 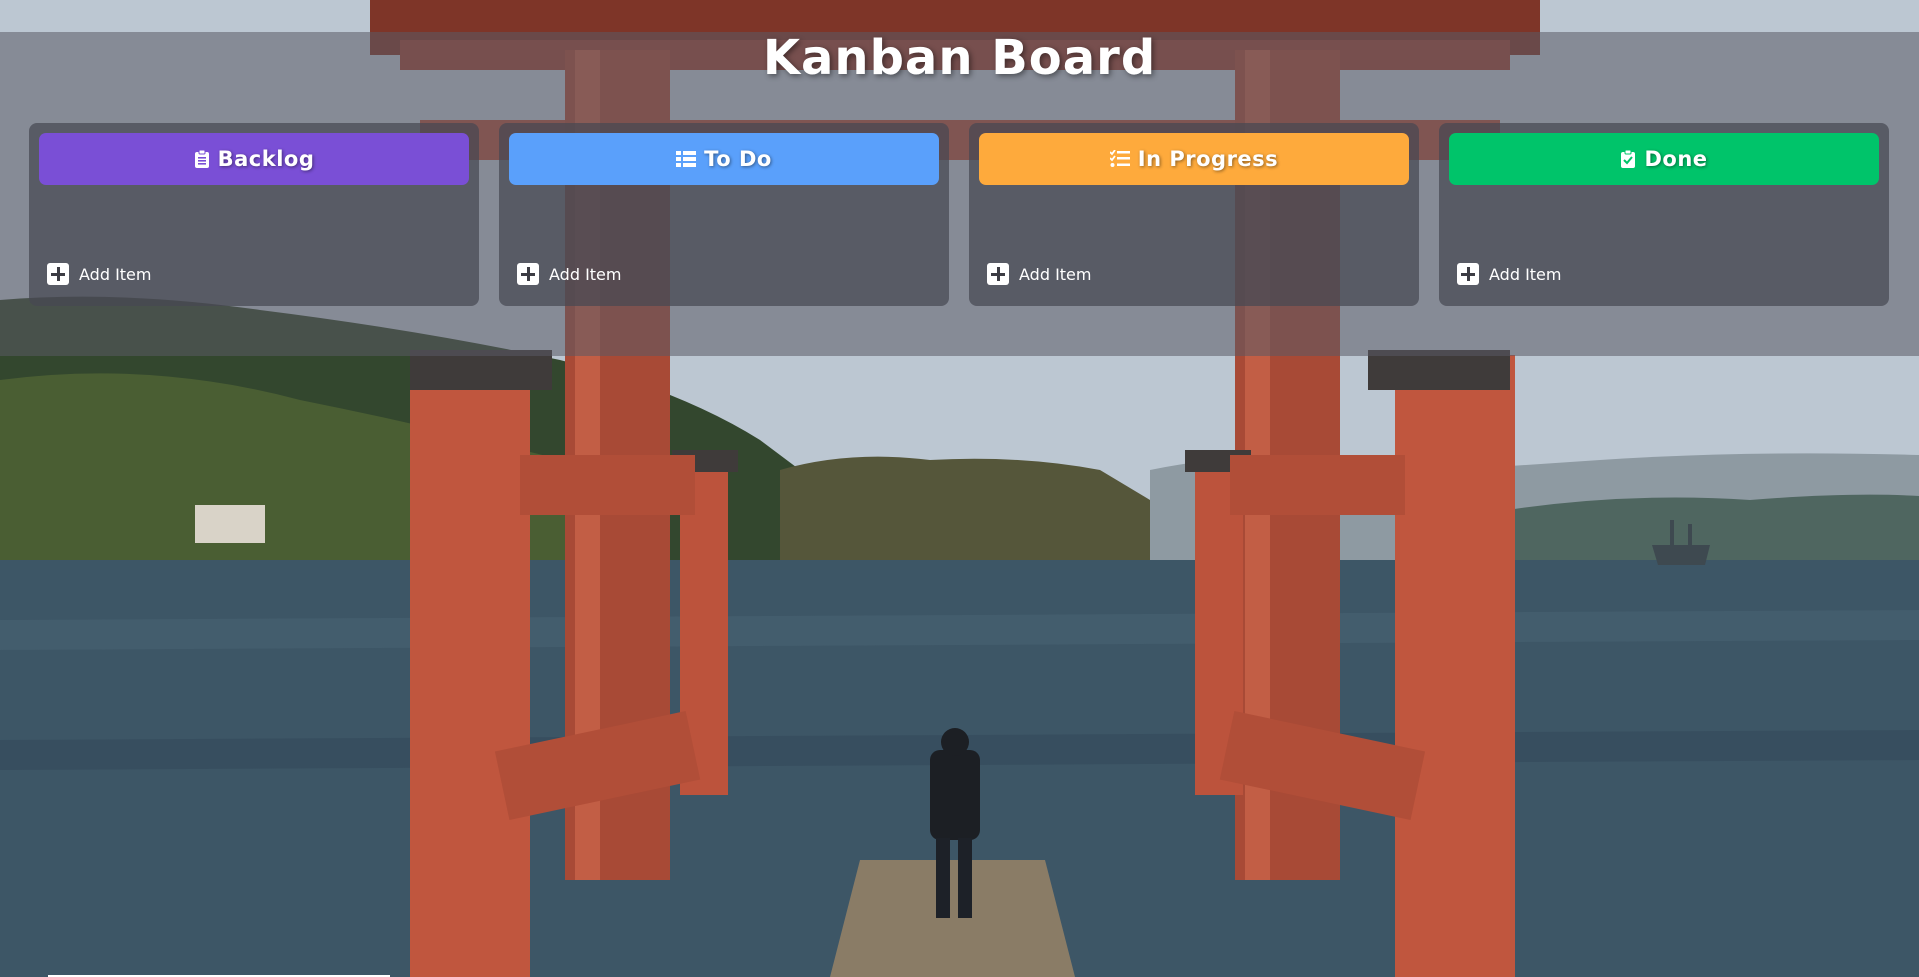 What do you see at coordinates (1194, 214) in the screenshot?
I see `column-in-progress: In Progress Add Item` at bounding box center [1194, 214].